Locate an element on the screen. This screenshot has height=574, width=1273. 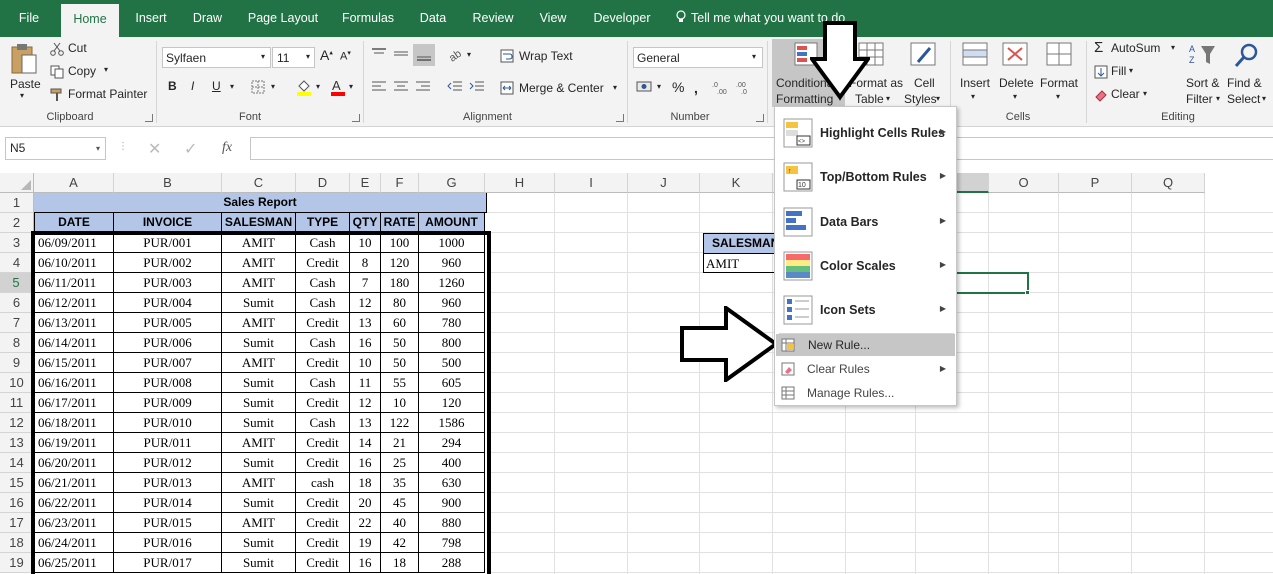
table-cell: 630 is located at coordinates (452, 483).